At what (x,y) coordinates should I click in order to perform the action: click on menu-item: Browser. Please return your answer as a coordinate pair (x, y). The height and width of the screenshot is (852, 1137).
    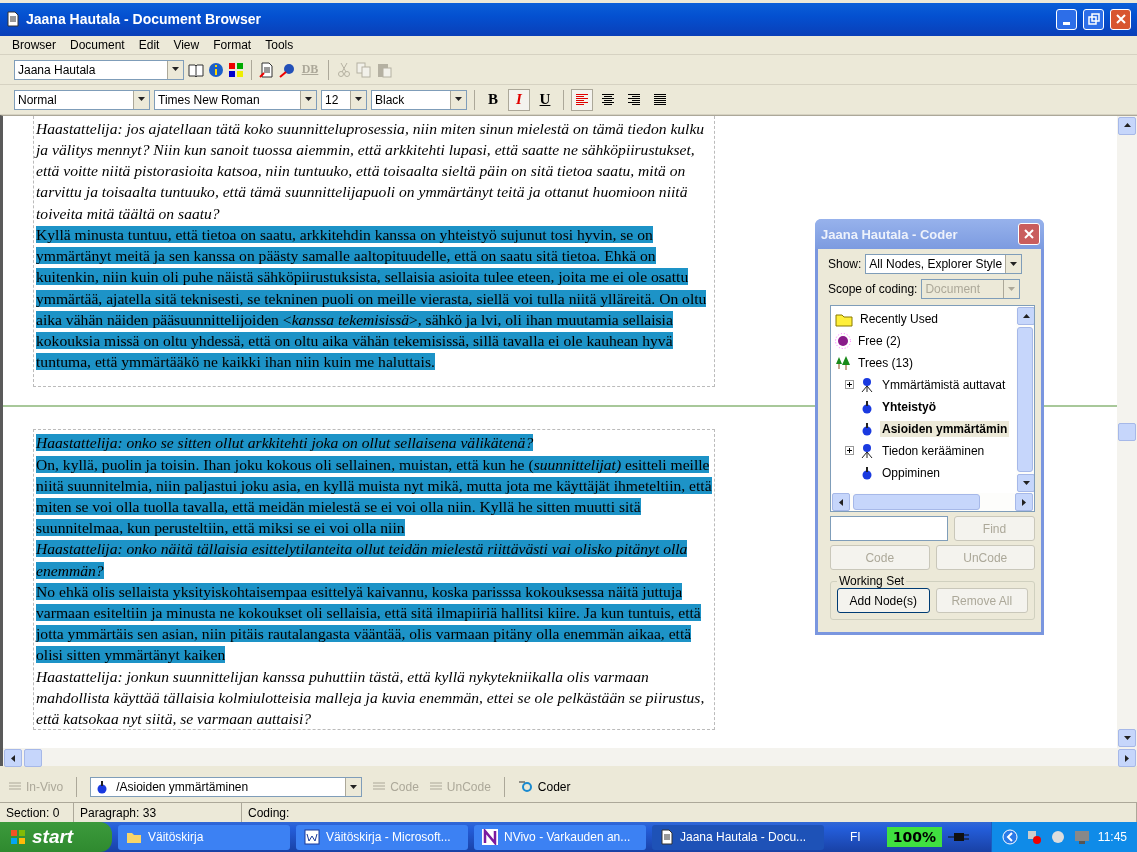
    Looking at the image, I should click on (34, 45).